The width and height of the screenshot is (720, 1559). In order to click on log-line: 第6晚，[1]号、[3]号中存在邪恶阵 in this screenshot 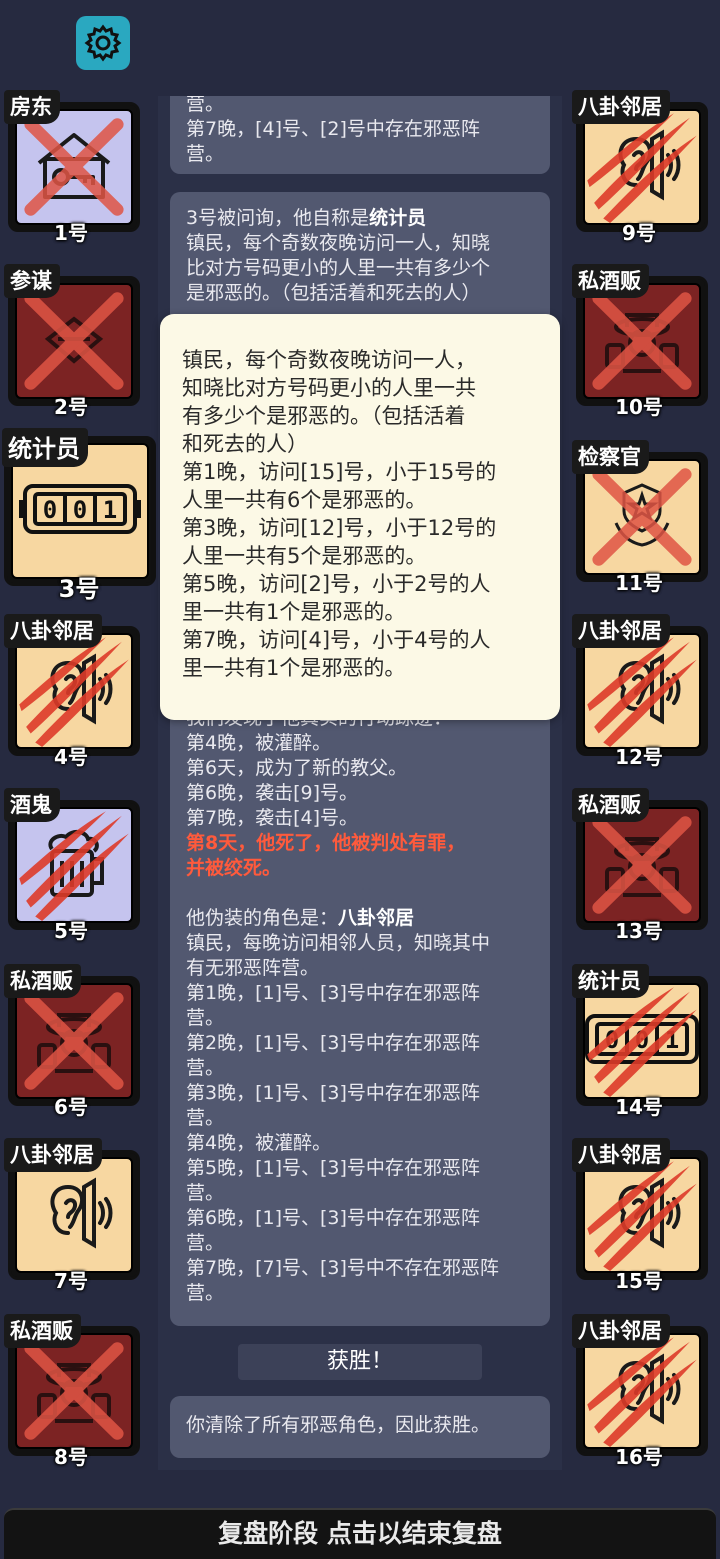, I will do `click(333, 1218)`.